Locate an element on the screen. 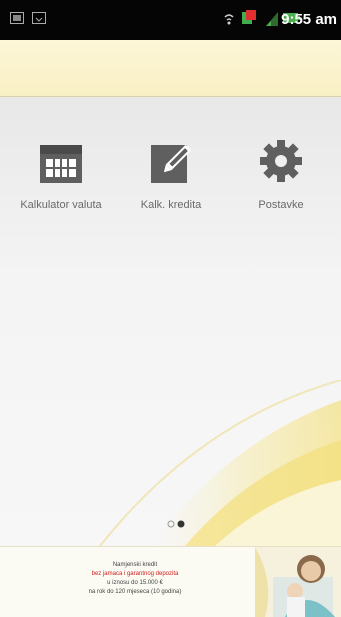 This screenshot has width=341, height=617. notification-icon is located at coordinates (249, 17).